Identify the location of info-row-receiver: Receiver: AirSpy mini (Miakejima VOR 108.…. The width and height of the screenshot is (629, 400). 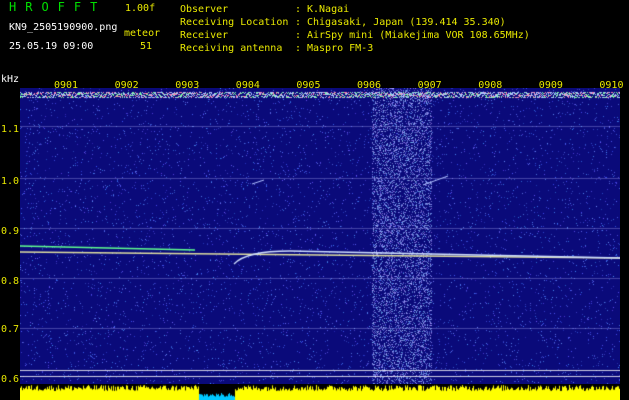
(355, 35).